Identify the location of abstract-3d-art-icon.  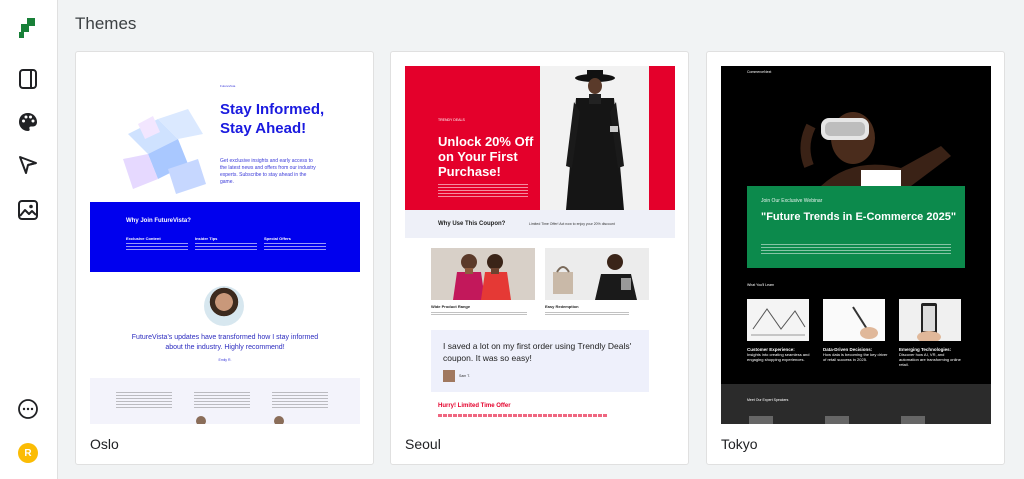
(164, 151).